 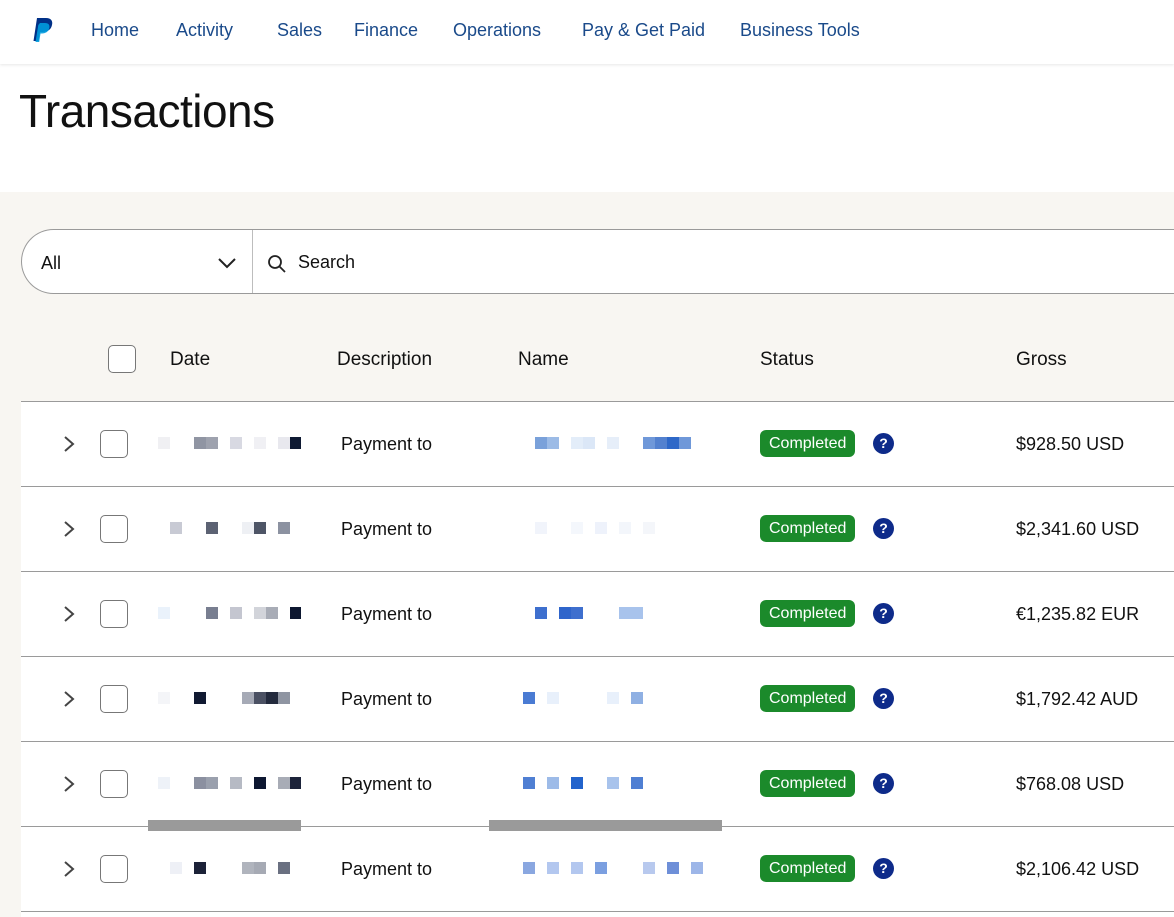 I want to click on select-all-checkbox, so click(x=122, y=359).